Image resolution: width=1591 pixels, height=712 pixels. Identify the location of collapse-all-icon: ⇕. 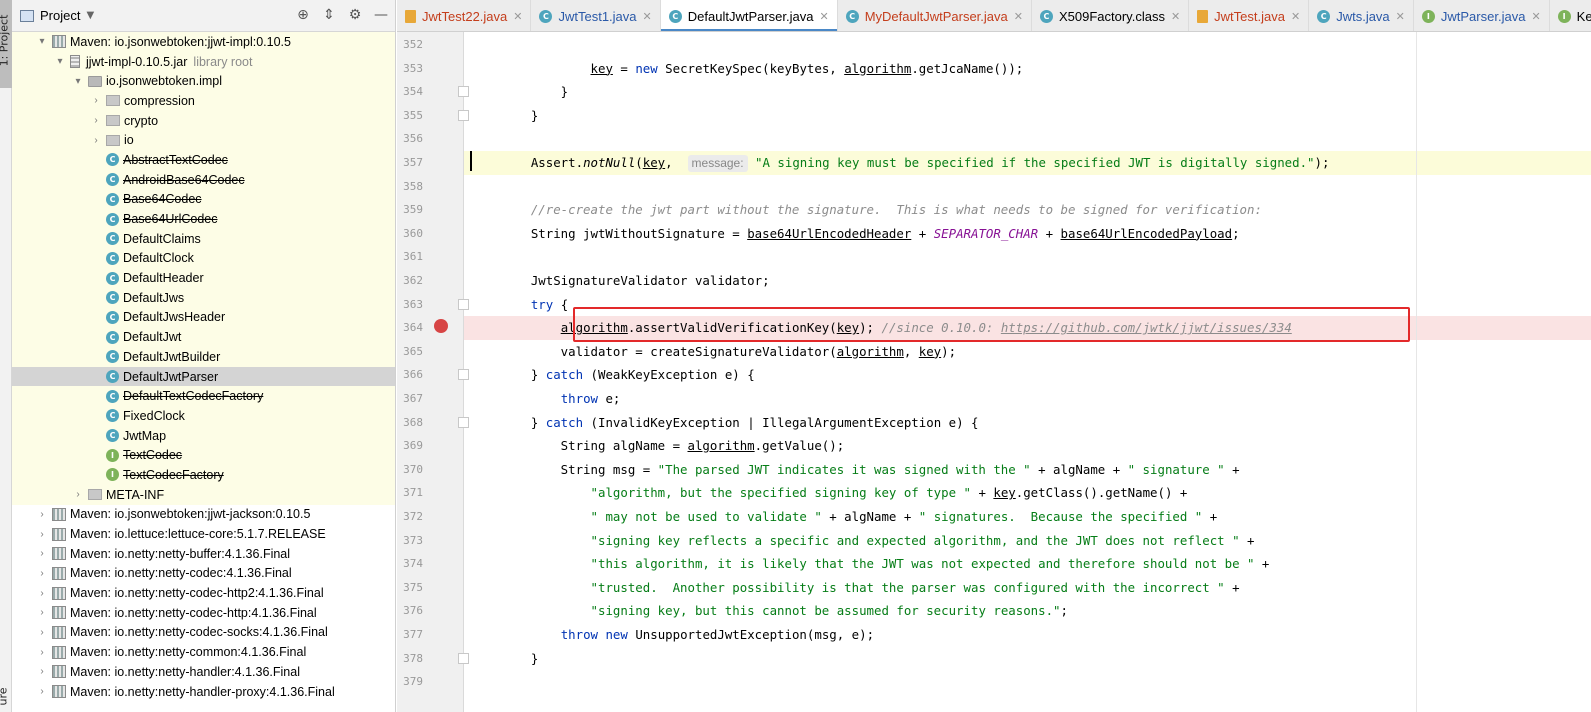
(329, 15).